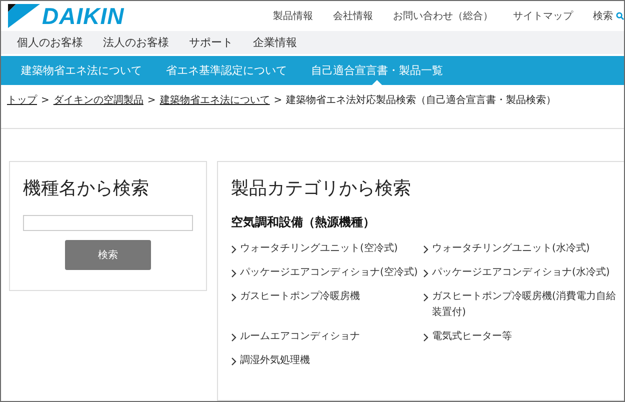  I want to click on logo-triangle-icon, so click(24, 16).